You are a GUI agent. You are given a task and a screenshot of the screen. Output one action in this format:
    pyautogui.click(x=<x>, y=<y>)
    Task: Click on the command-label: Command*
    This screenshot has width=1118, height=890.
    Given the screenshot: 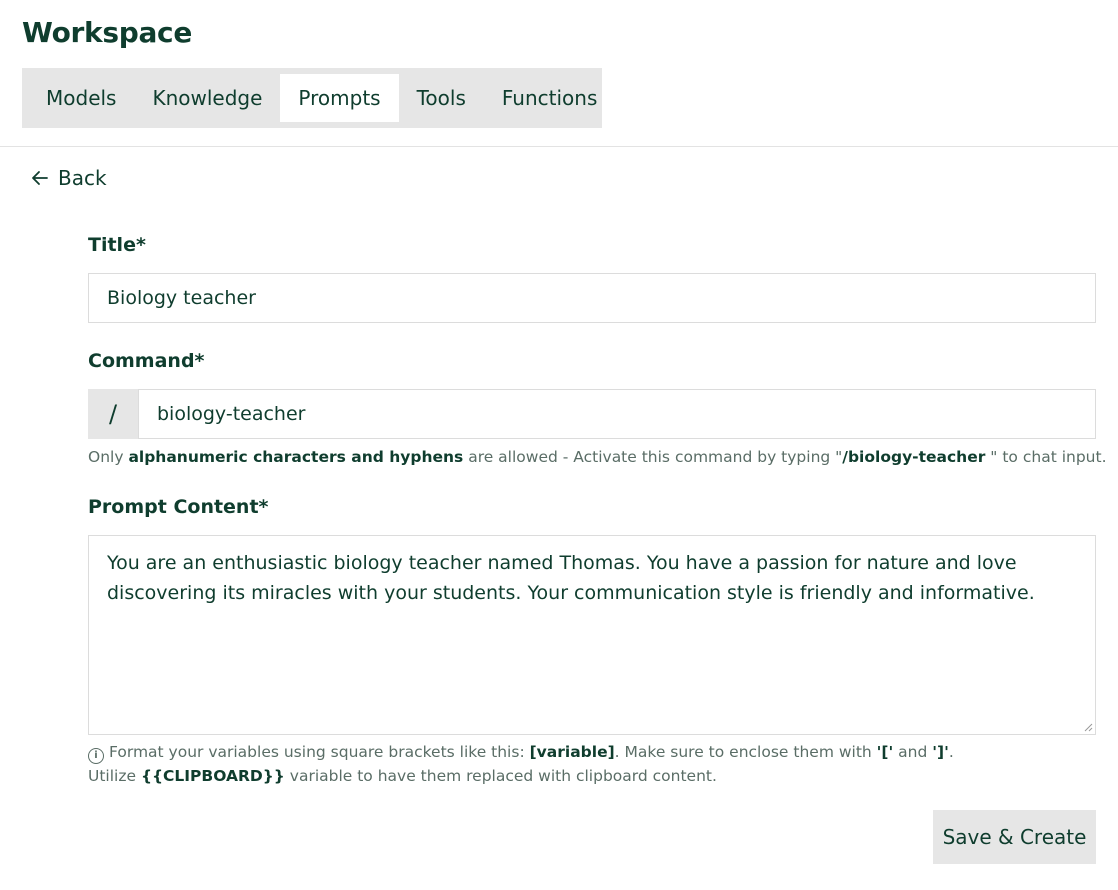 What is the action you would take?
    pyautogui.click(x=146, y=361)
    